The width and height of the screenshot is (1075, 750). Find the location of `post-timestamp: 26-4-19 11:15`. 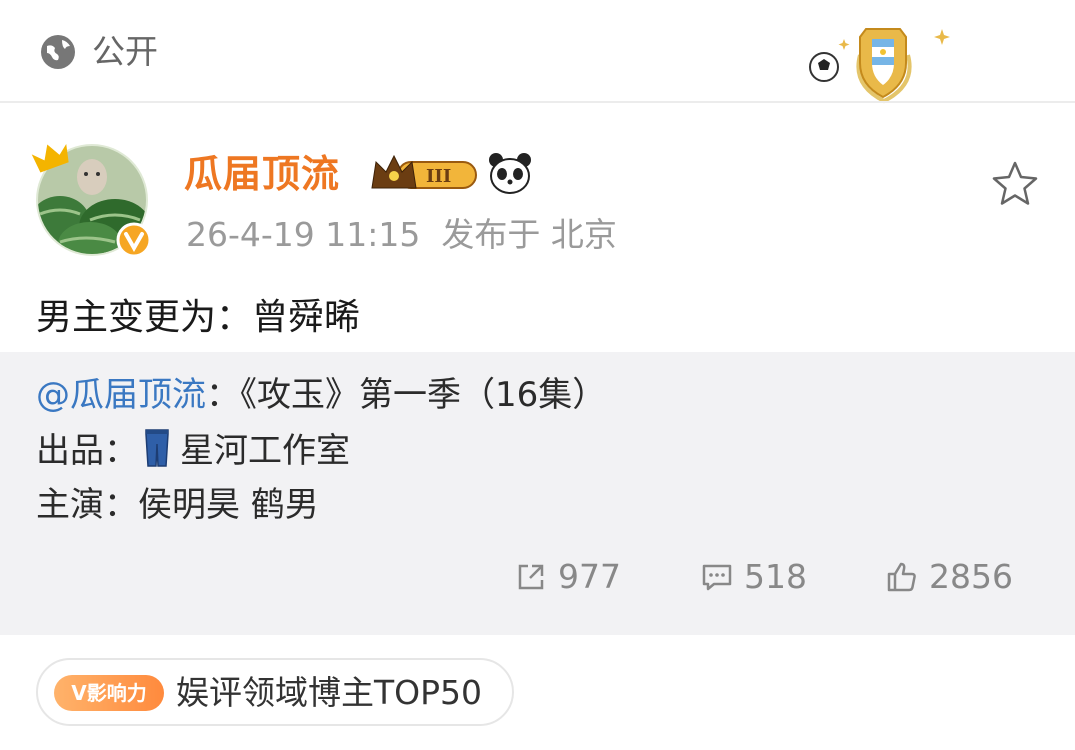

post-timestamp: 26-4-19 11:15 is located at coordinates (303, 234).